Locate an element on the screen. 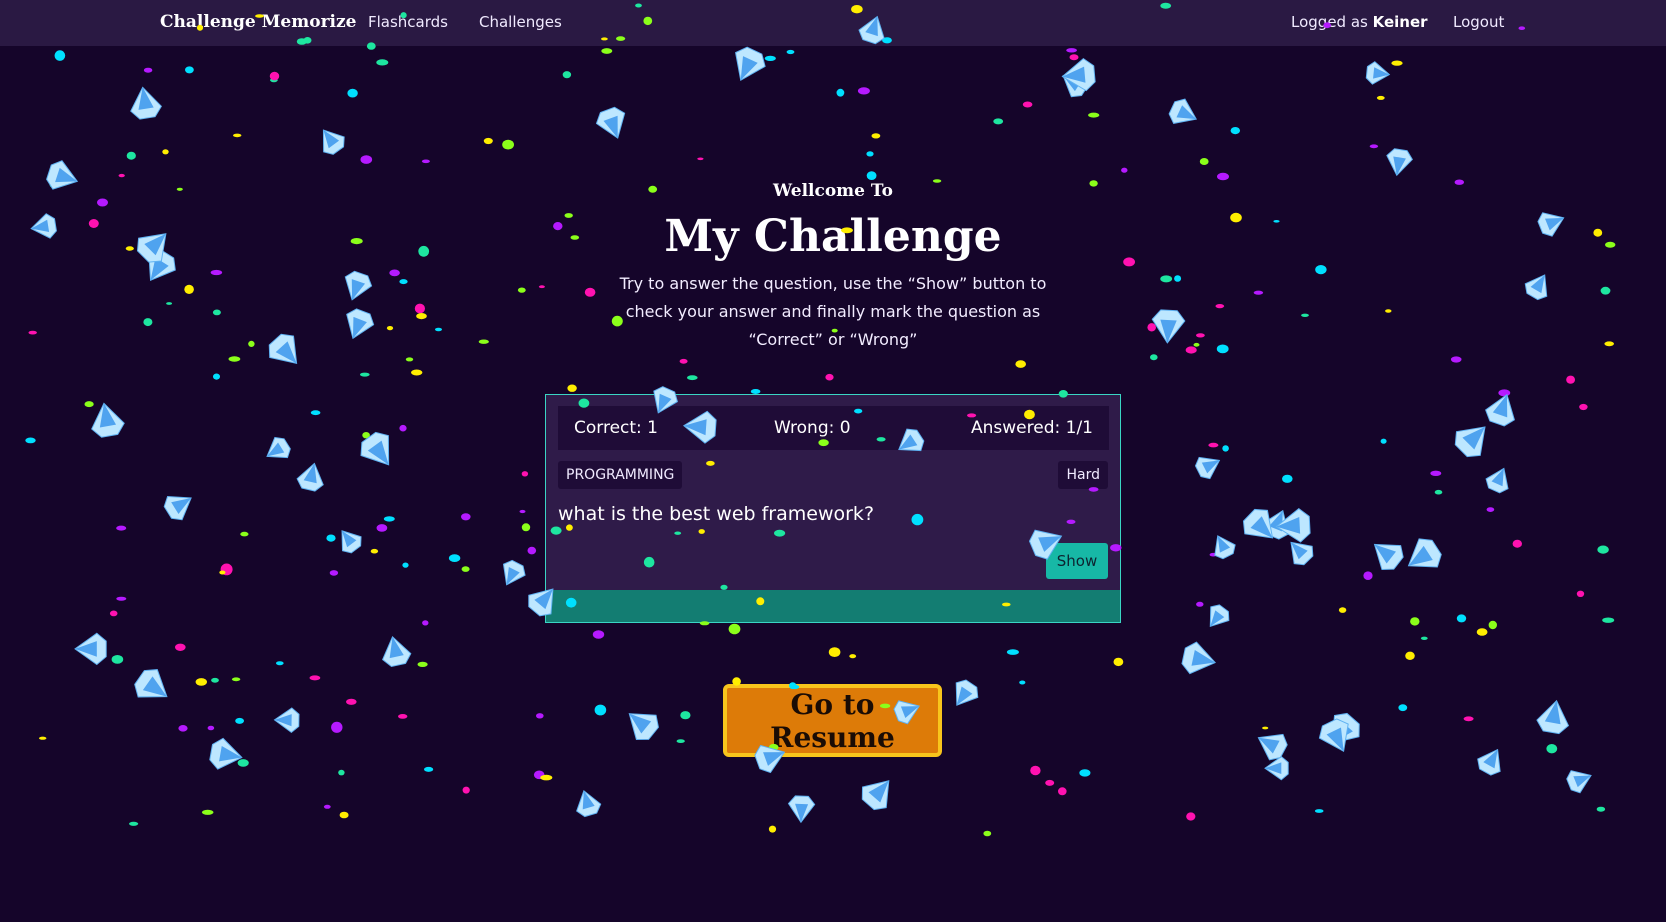 Image resolution: width=1666 pixels, height=922 pixels. go-to-resume-button: Go to Resume is located at coordinates (832, 720).